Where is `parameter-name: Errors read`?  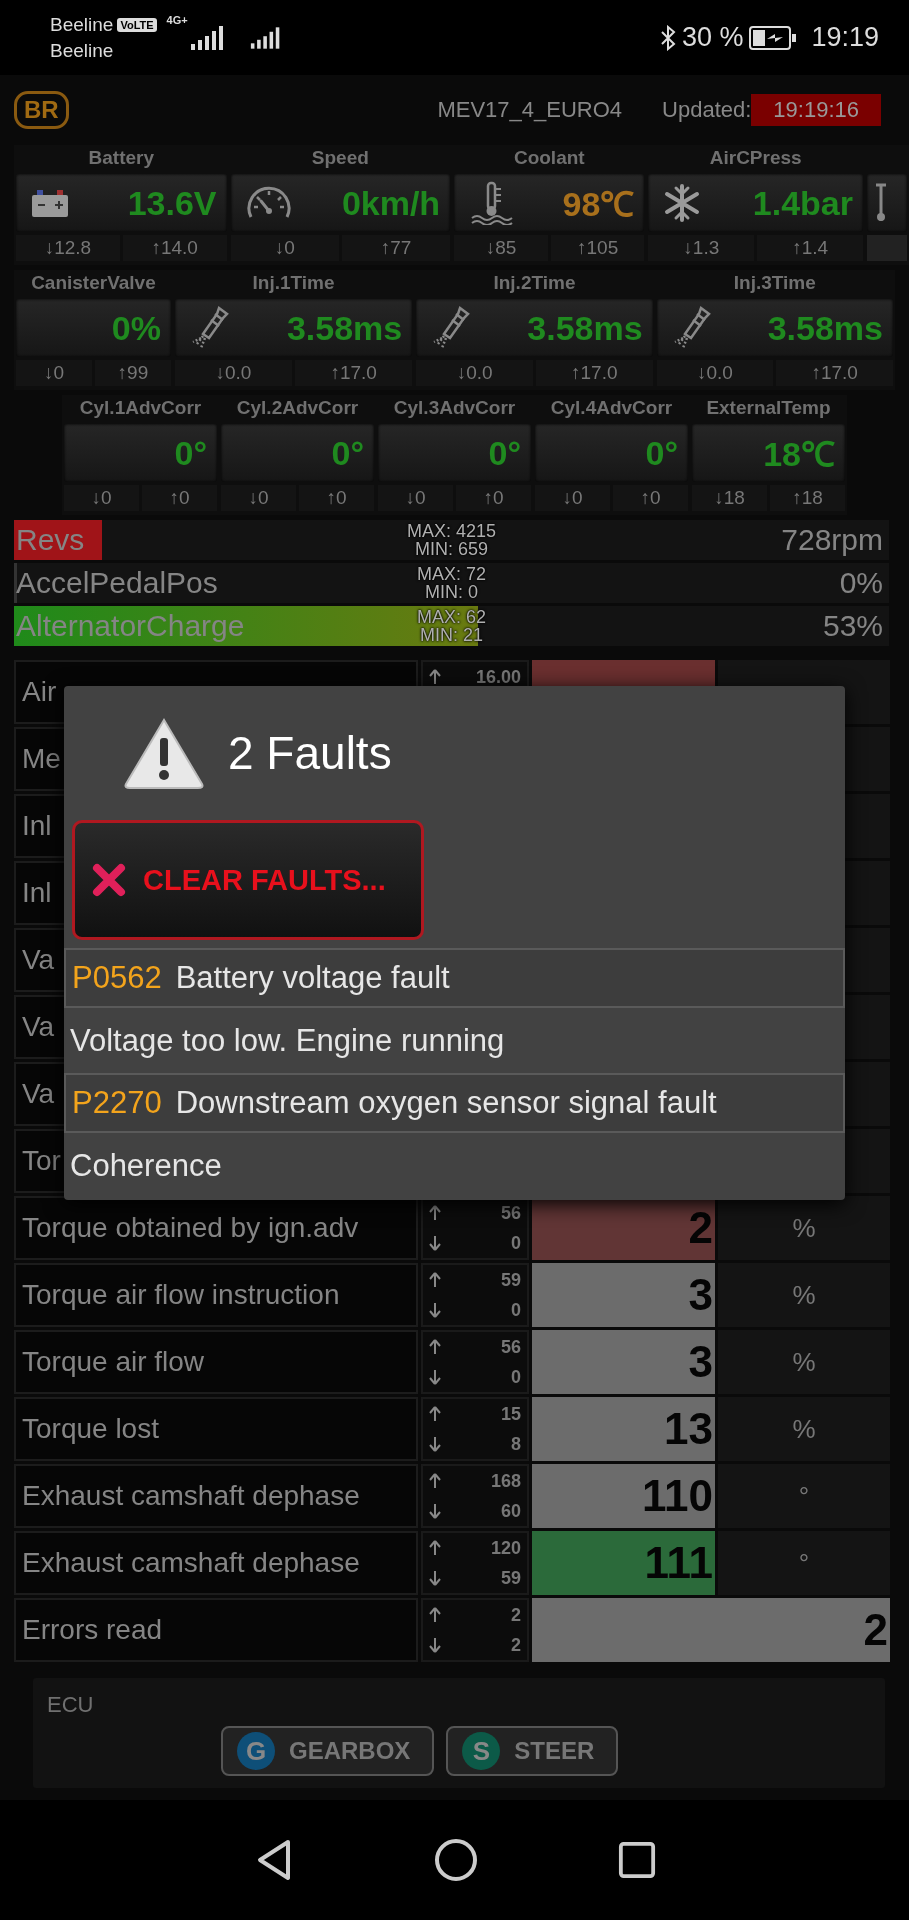
parameter-name: Errors read is located at coordinates (216, 1630).